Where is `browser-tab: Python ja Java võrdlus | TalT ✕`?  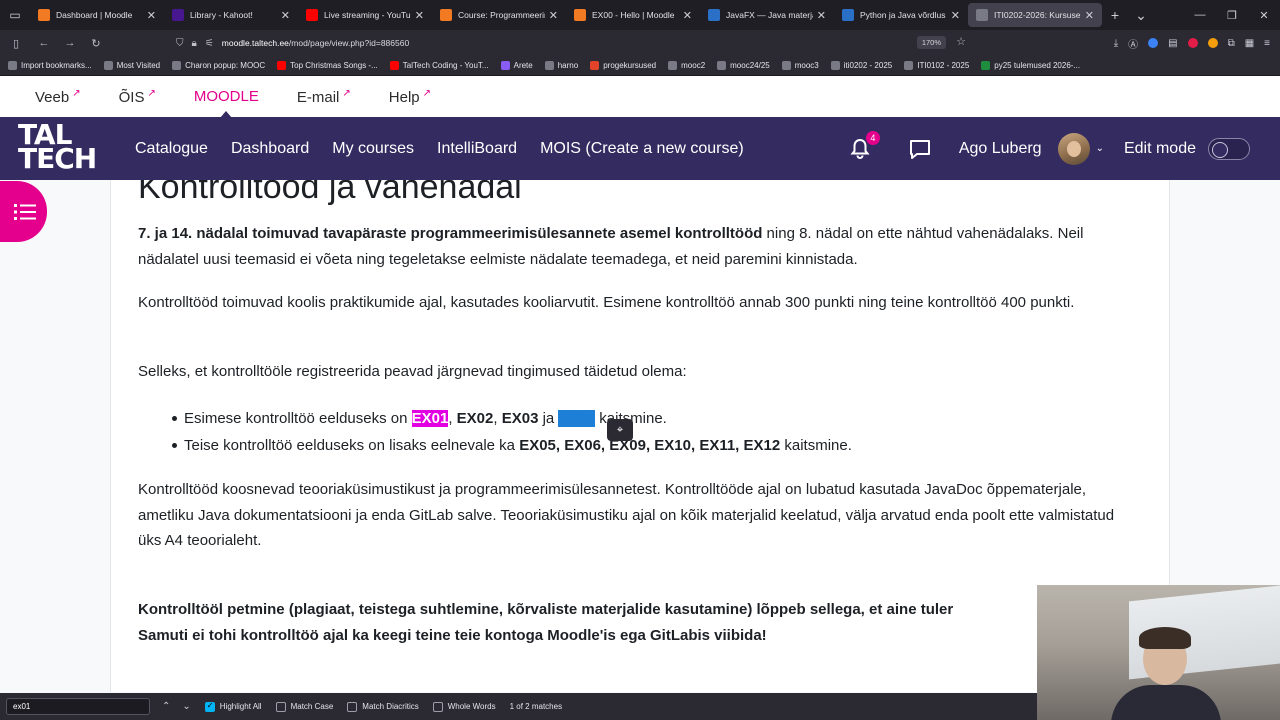
browser-tab: Python ja Java võrdlus | TalT ✕ is located at coordinates (901, 15).